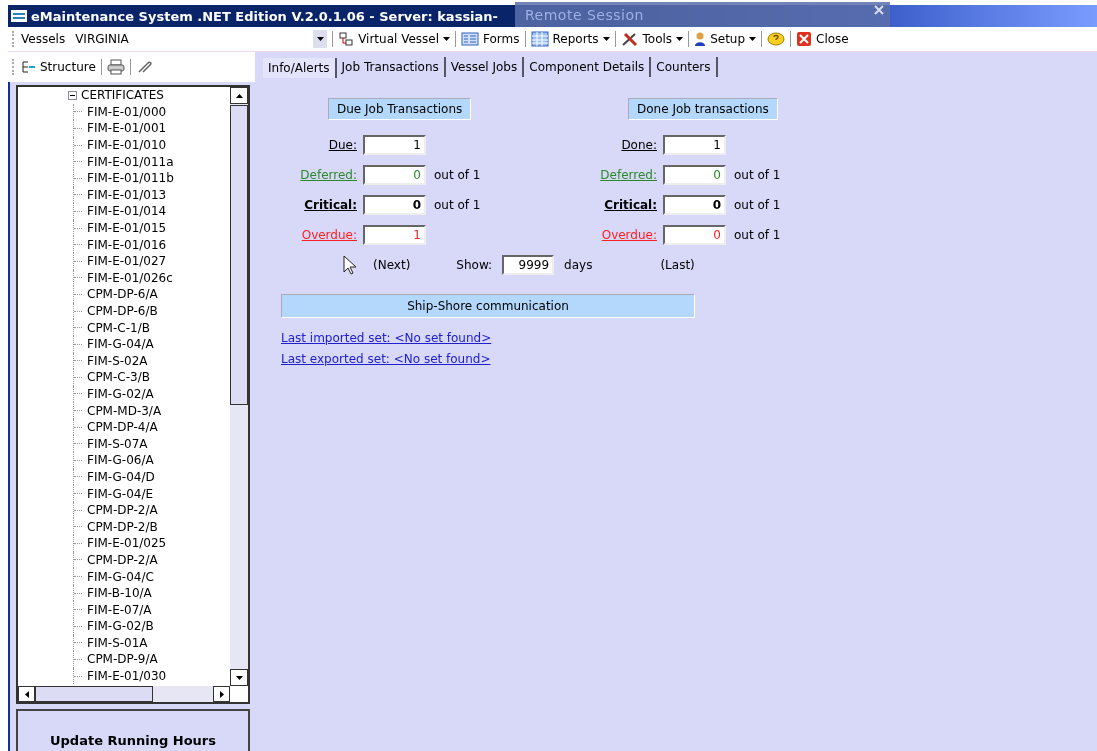 Image resolution: width=1097 pixels, height=751 pixels. Describe the element at coordinates (221, 694) in the screenshot. I see `right-arrow-icon` at that location.